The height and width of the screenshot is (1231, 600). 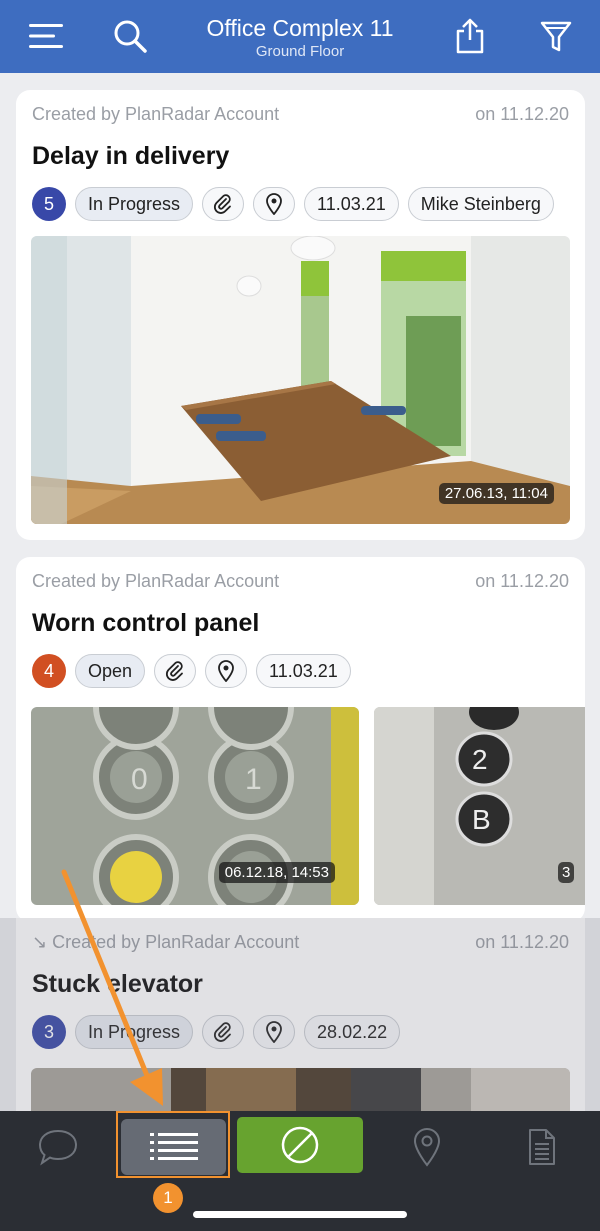 I want to click on elevator-panel-image: 2 B, so click(x=479, y=806).